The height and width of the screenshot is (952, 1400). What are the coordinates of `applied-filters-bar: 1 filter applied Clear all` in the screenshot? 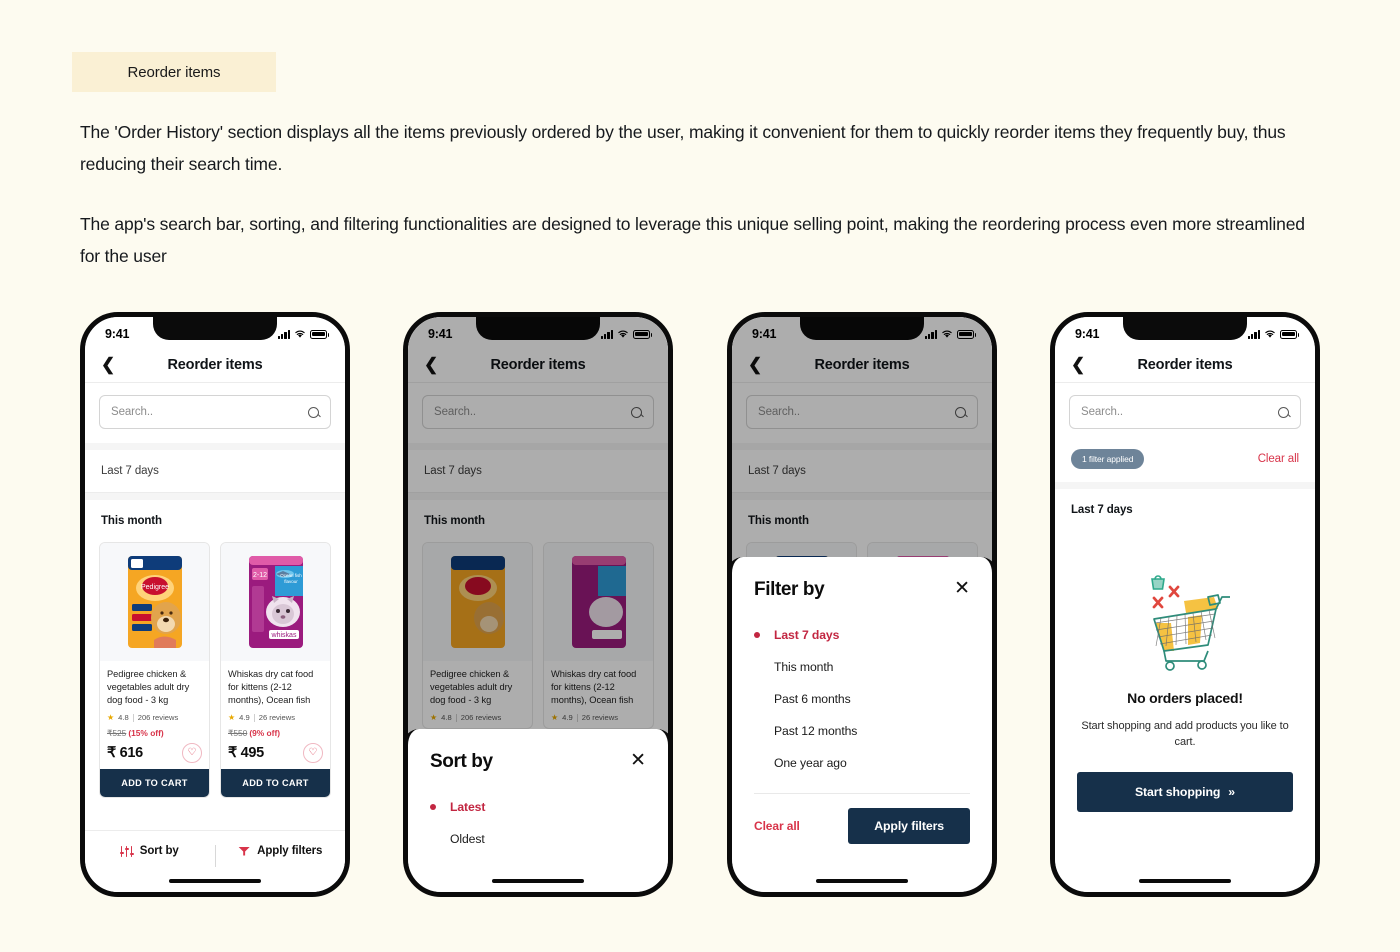 It's located at (1185, 462).